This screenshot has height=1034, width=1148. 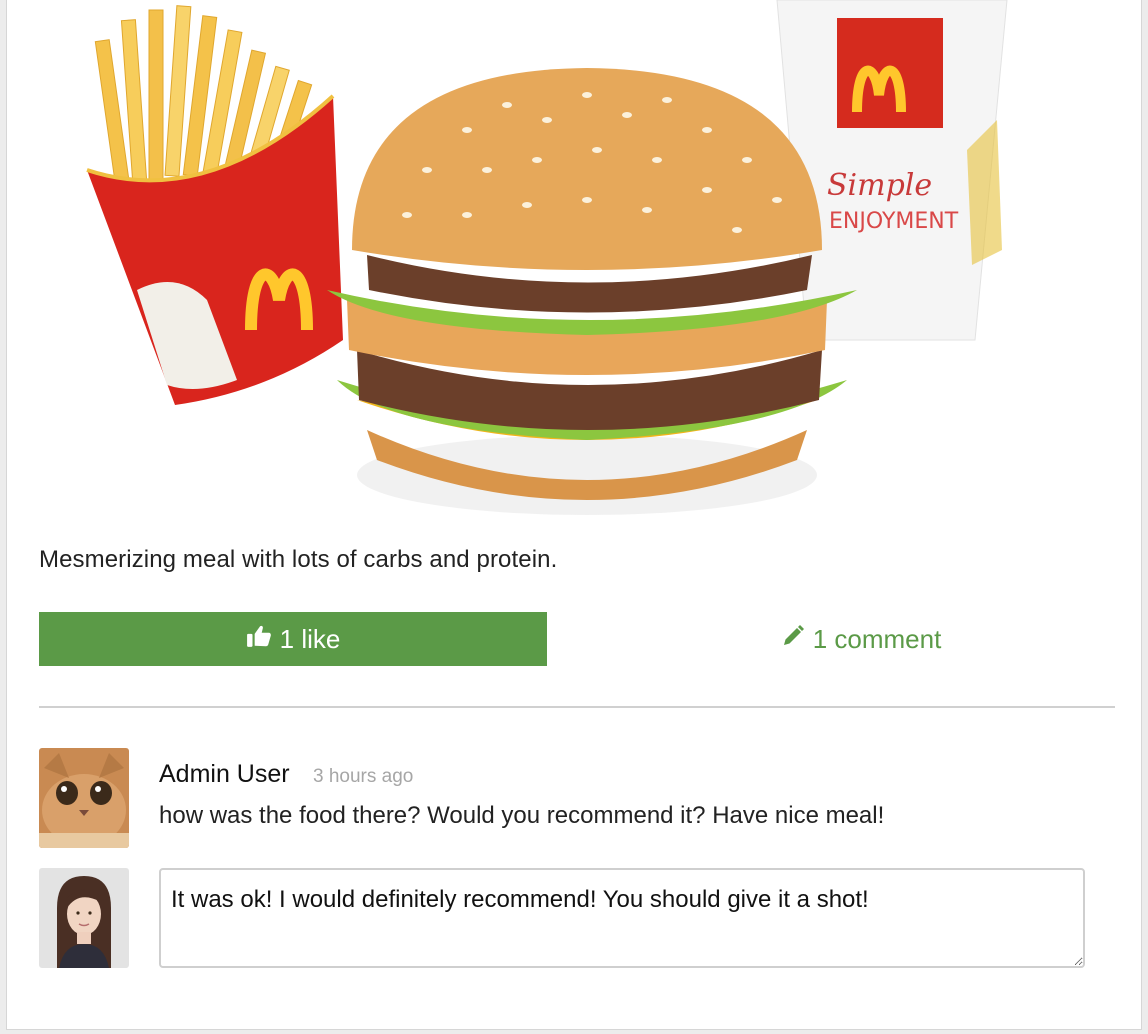 I want to click on comment-author: Admin User, so click(x=224, y=774).